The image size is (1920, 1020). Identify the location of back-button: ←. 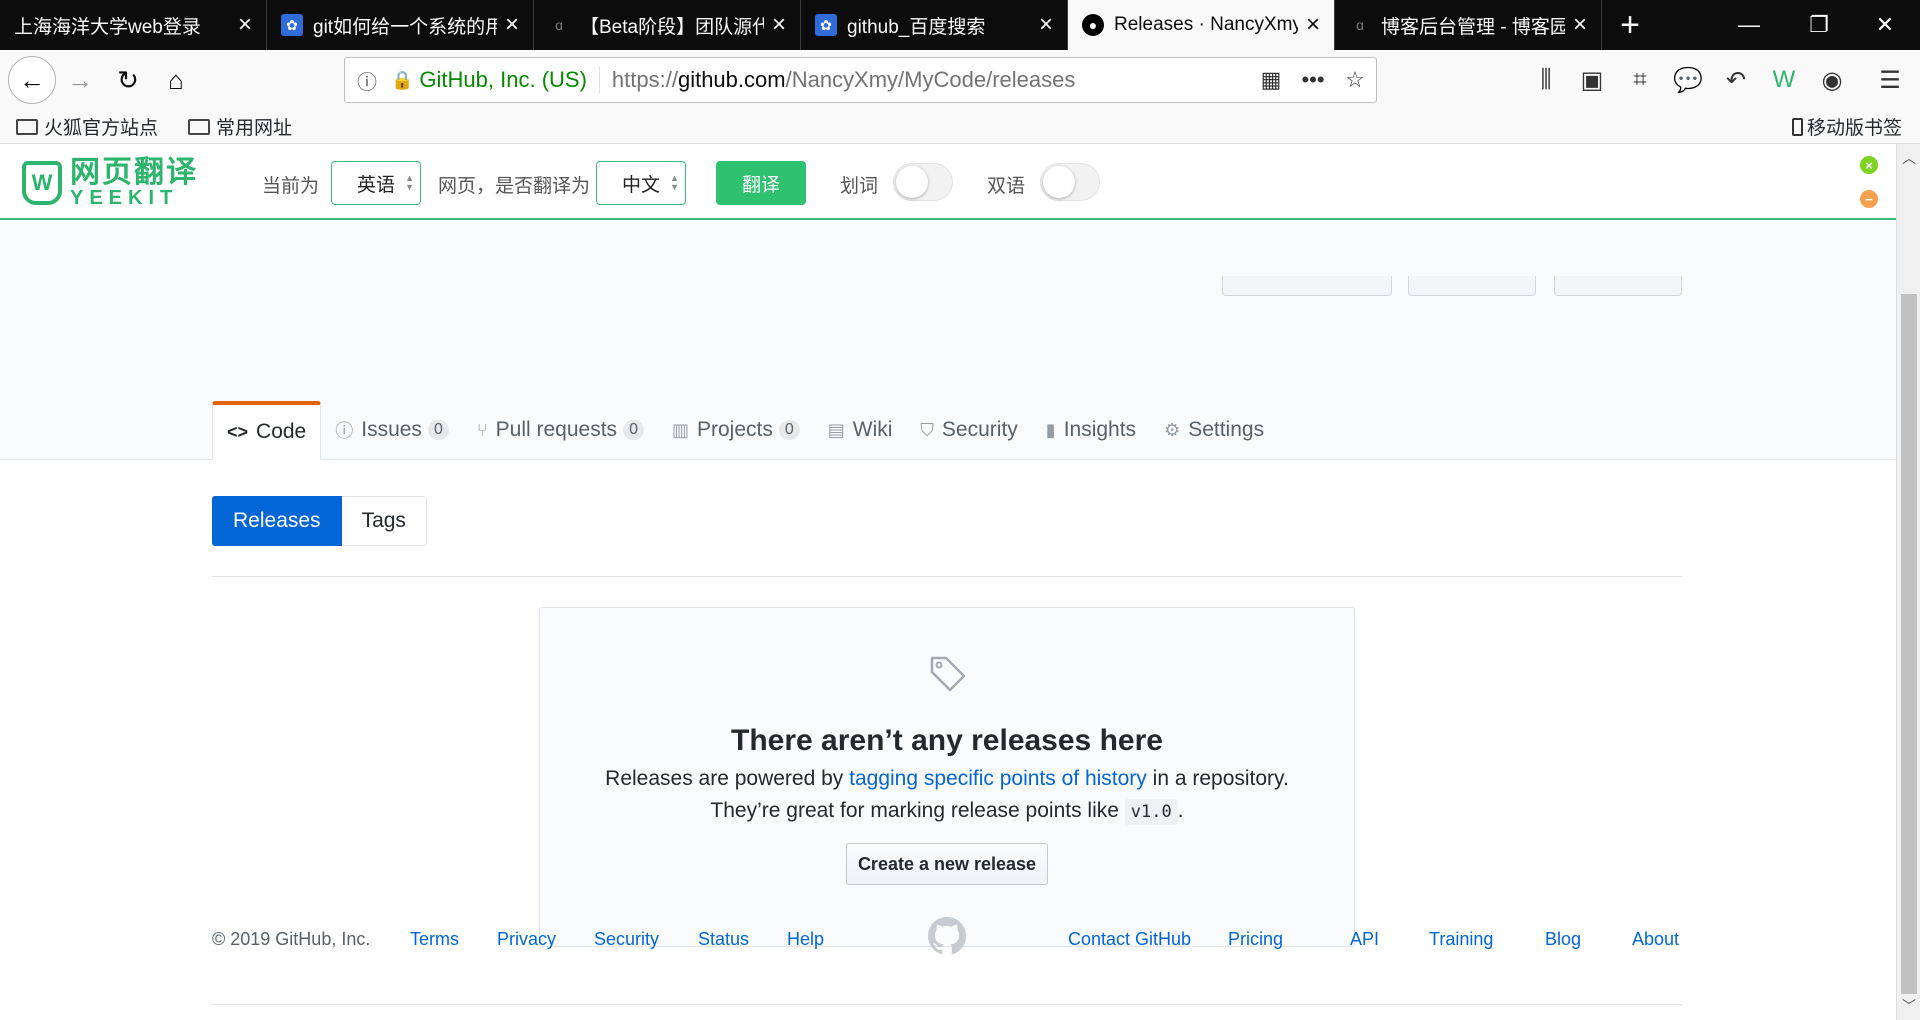
(32, 80).